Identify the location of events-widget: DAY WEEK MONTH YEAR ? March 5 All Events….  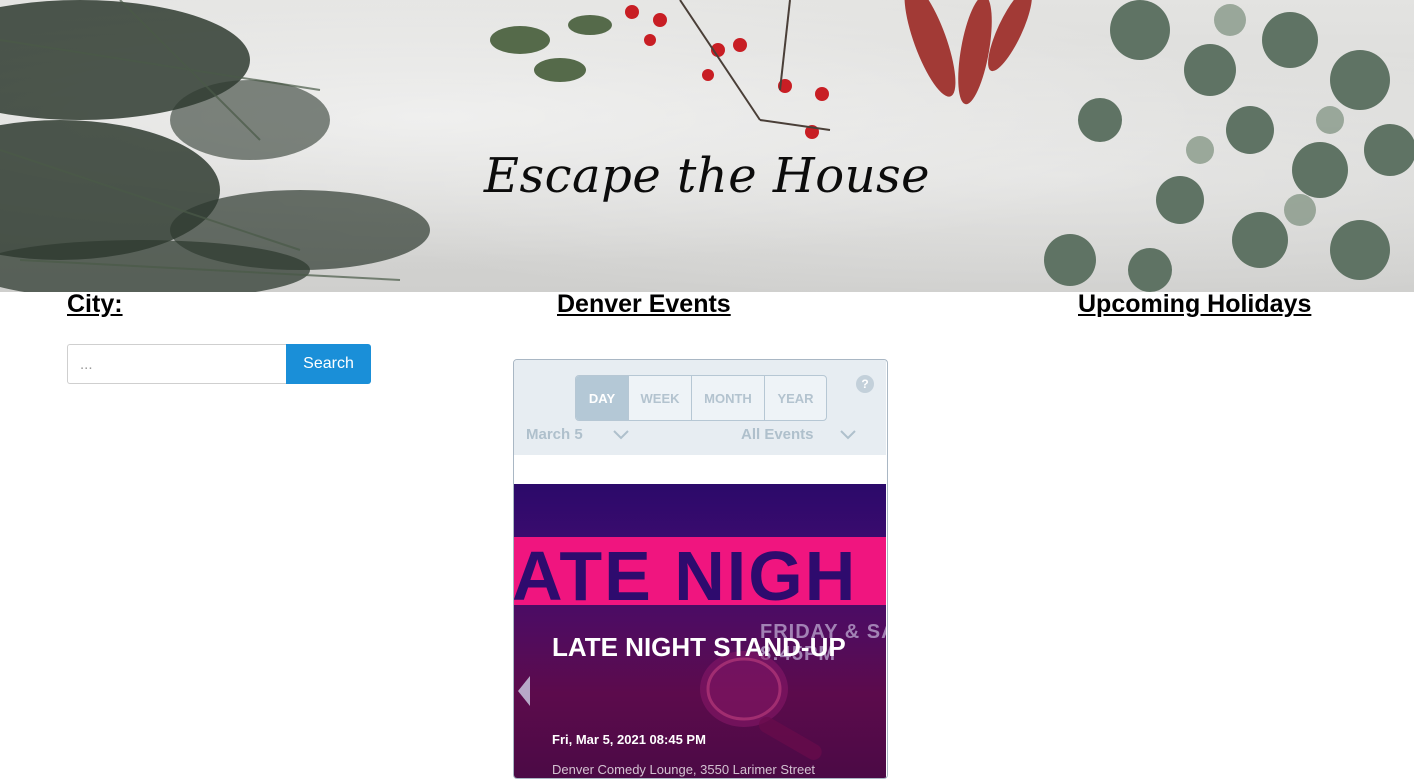
(700, 569).